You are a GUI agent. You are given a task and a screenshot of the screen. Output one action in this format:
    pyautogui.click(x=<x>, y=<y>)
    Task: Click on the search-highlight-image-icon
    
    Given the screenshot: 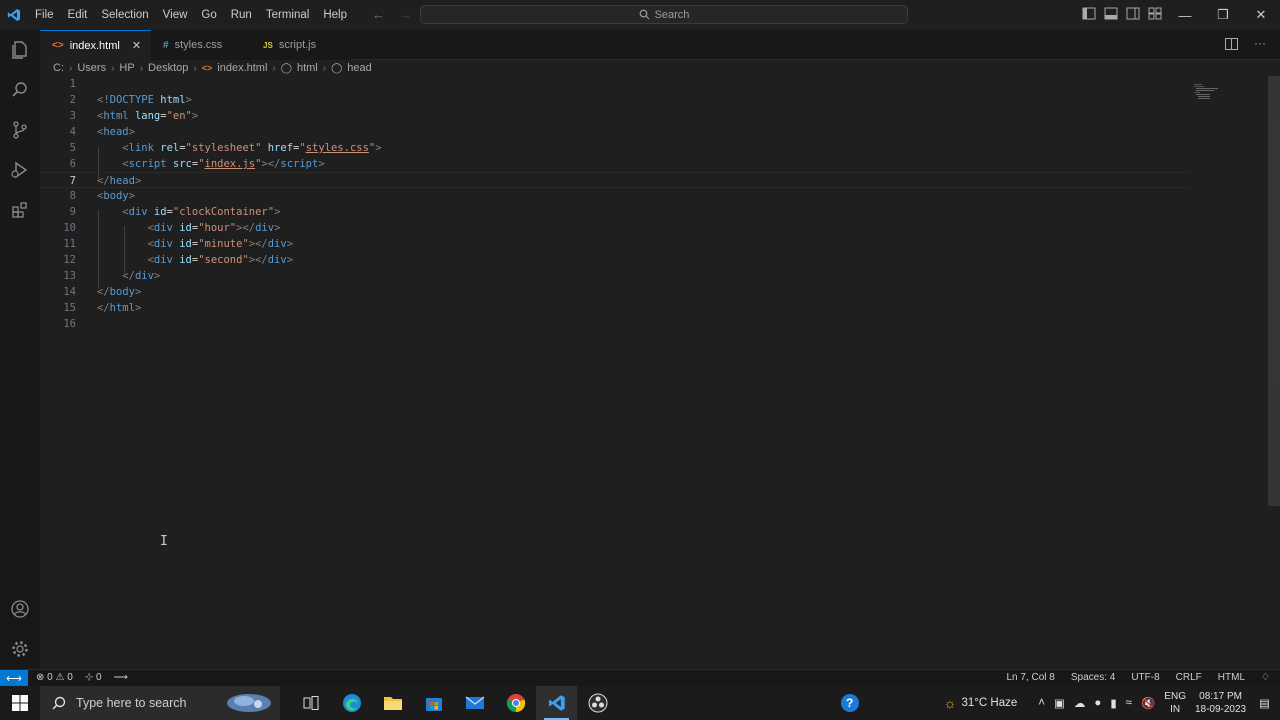 What is the action you would take?
    pyautogui.click(x=249, y=703)
    